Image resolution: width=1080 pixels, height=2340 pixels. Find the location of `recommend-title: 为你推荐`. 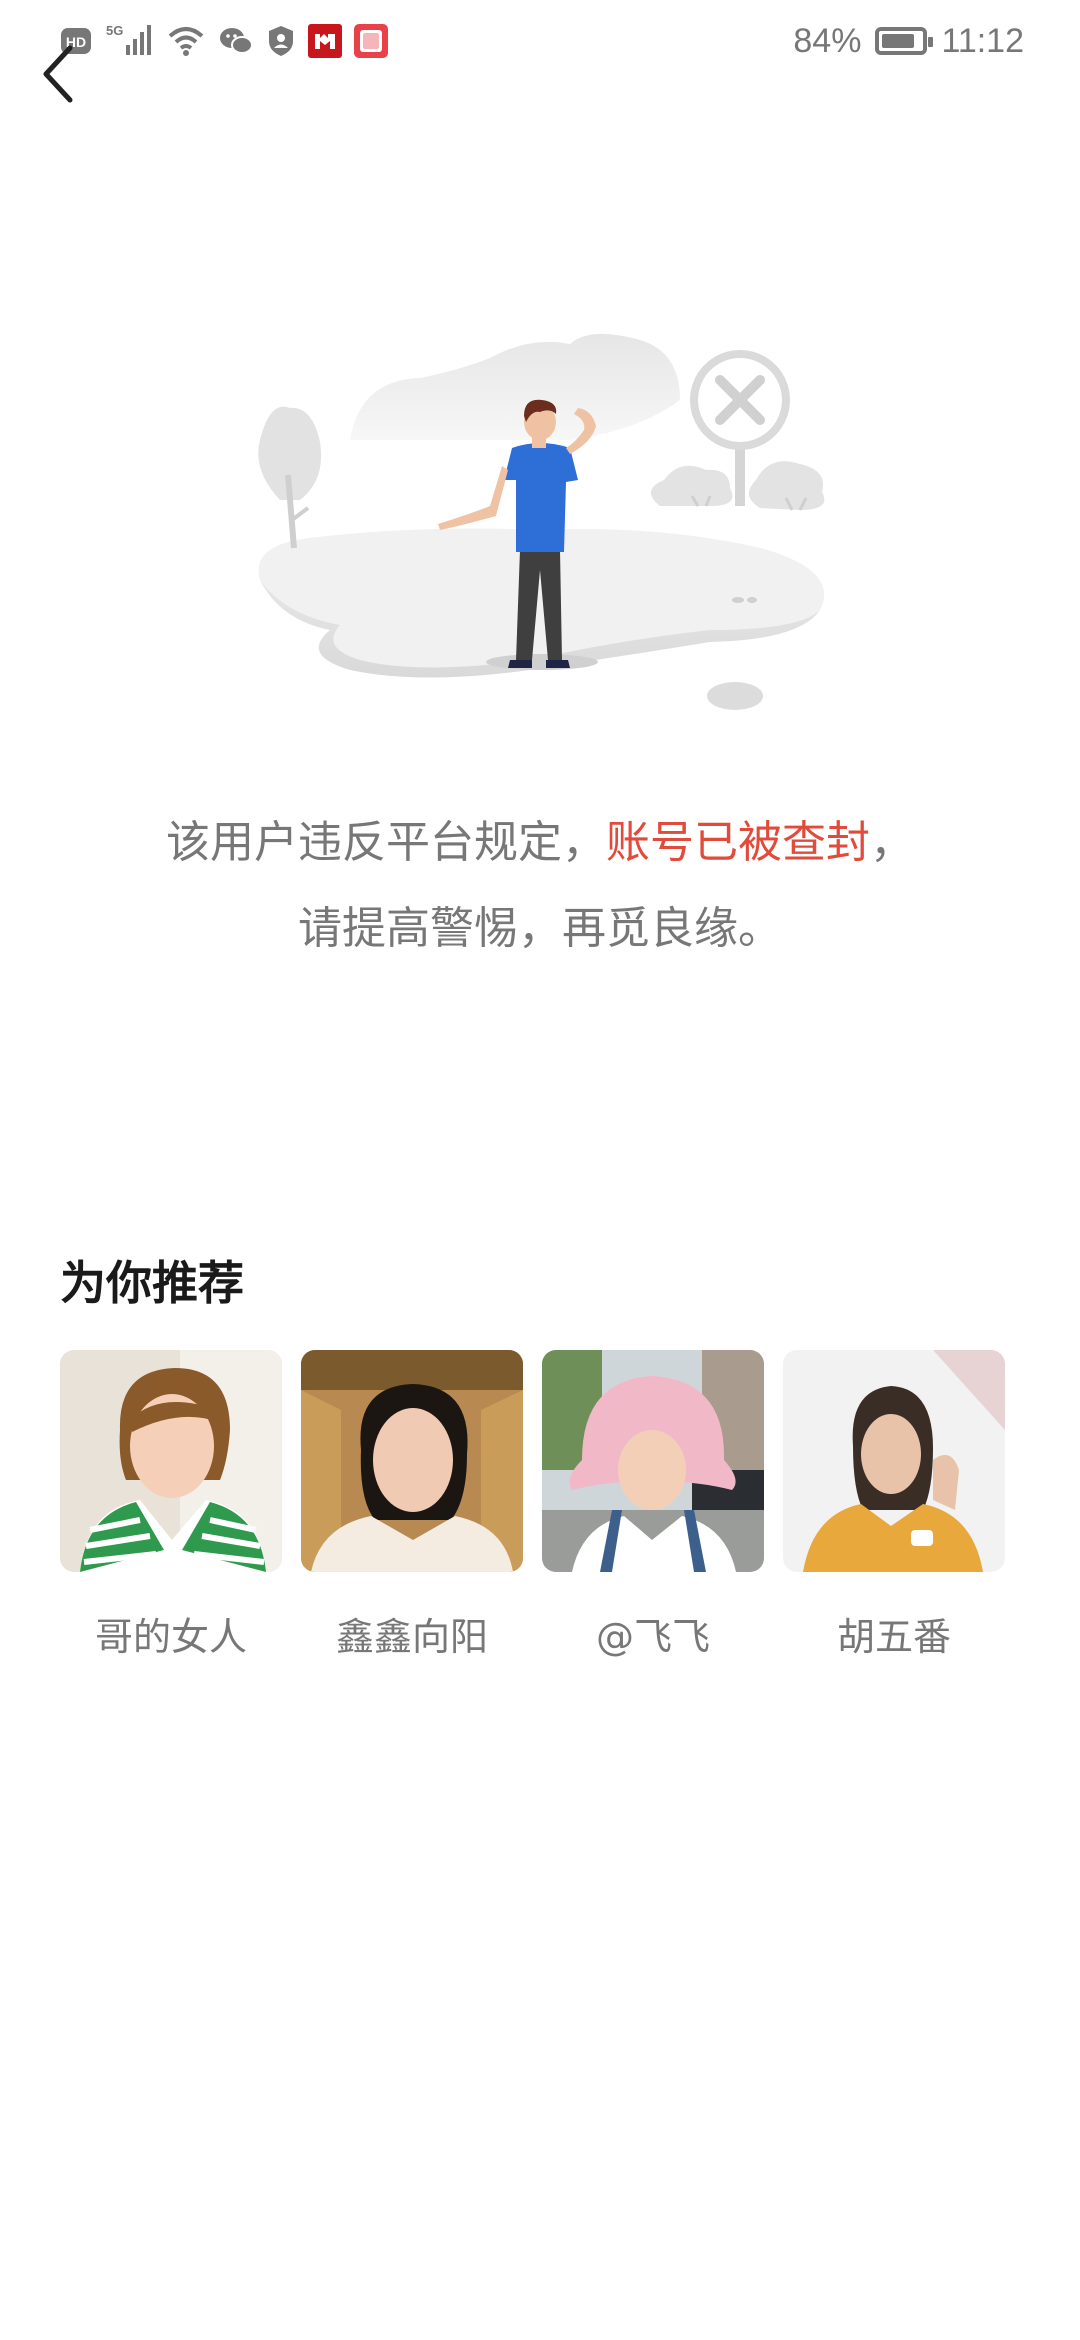

recommend-title: 为你推荐 is located at coordinates (152, 1283).